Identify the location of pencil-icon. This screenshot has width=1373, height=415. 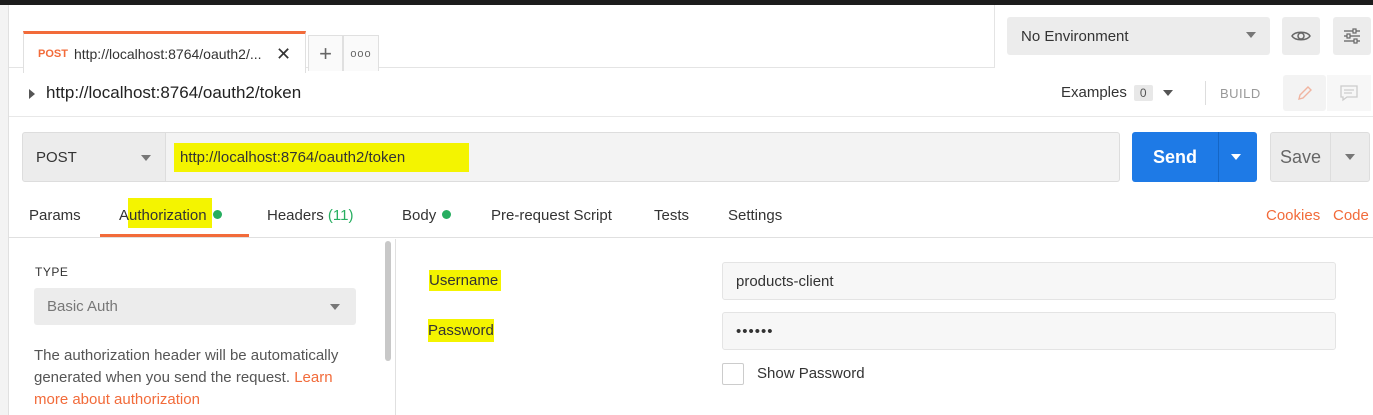
(1304, 93).